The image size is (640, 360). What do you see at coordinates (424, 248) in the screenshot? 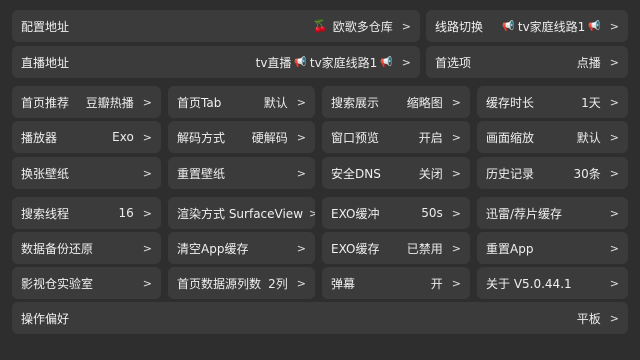
I see `setting-value: 已禁用` at bounding box center [424, 248].